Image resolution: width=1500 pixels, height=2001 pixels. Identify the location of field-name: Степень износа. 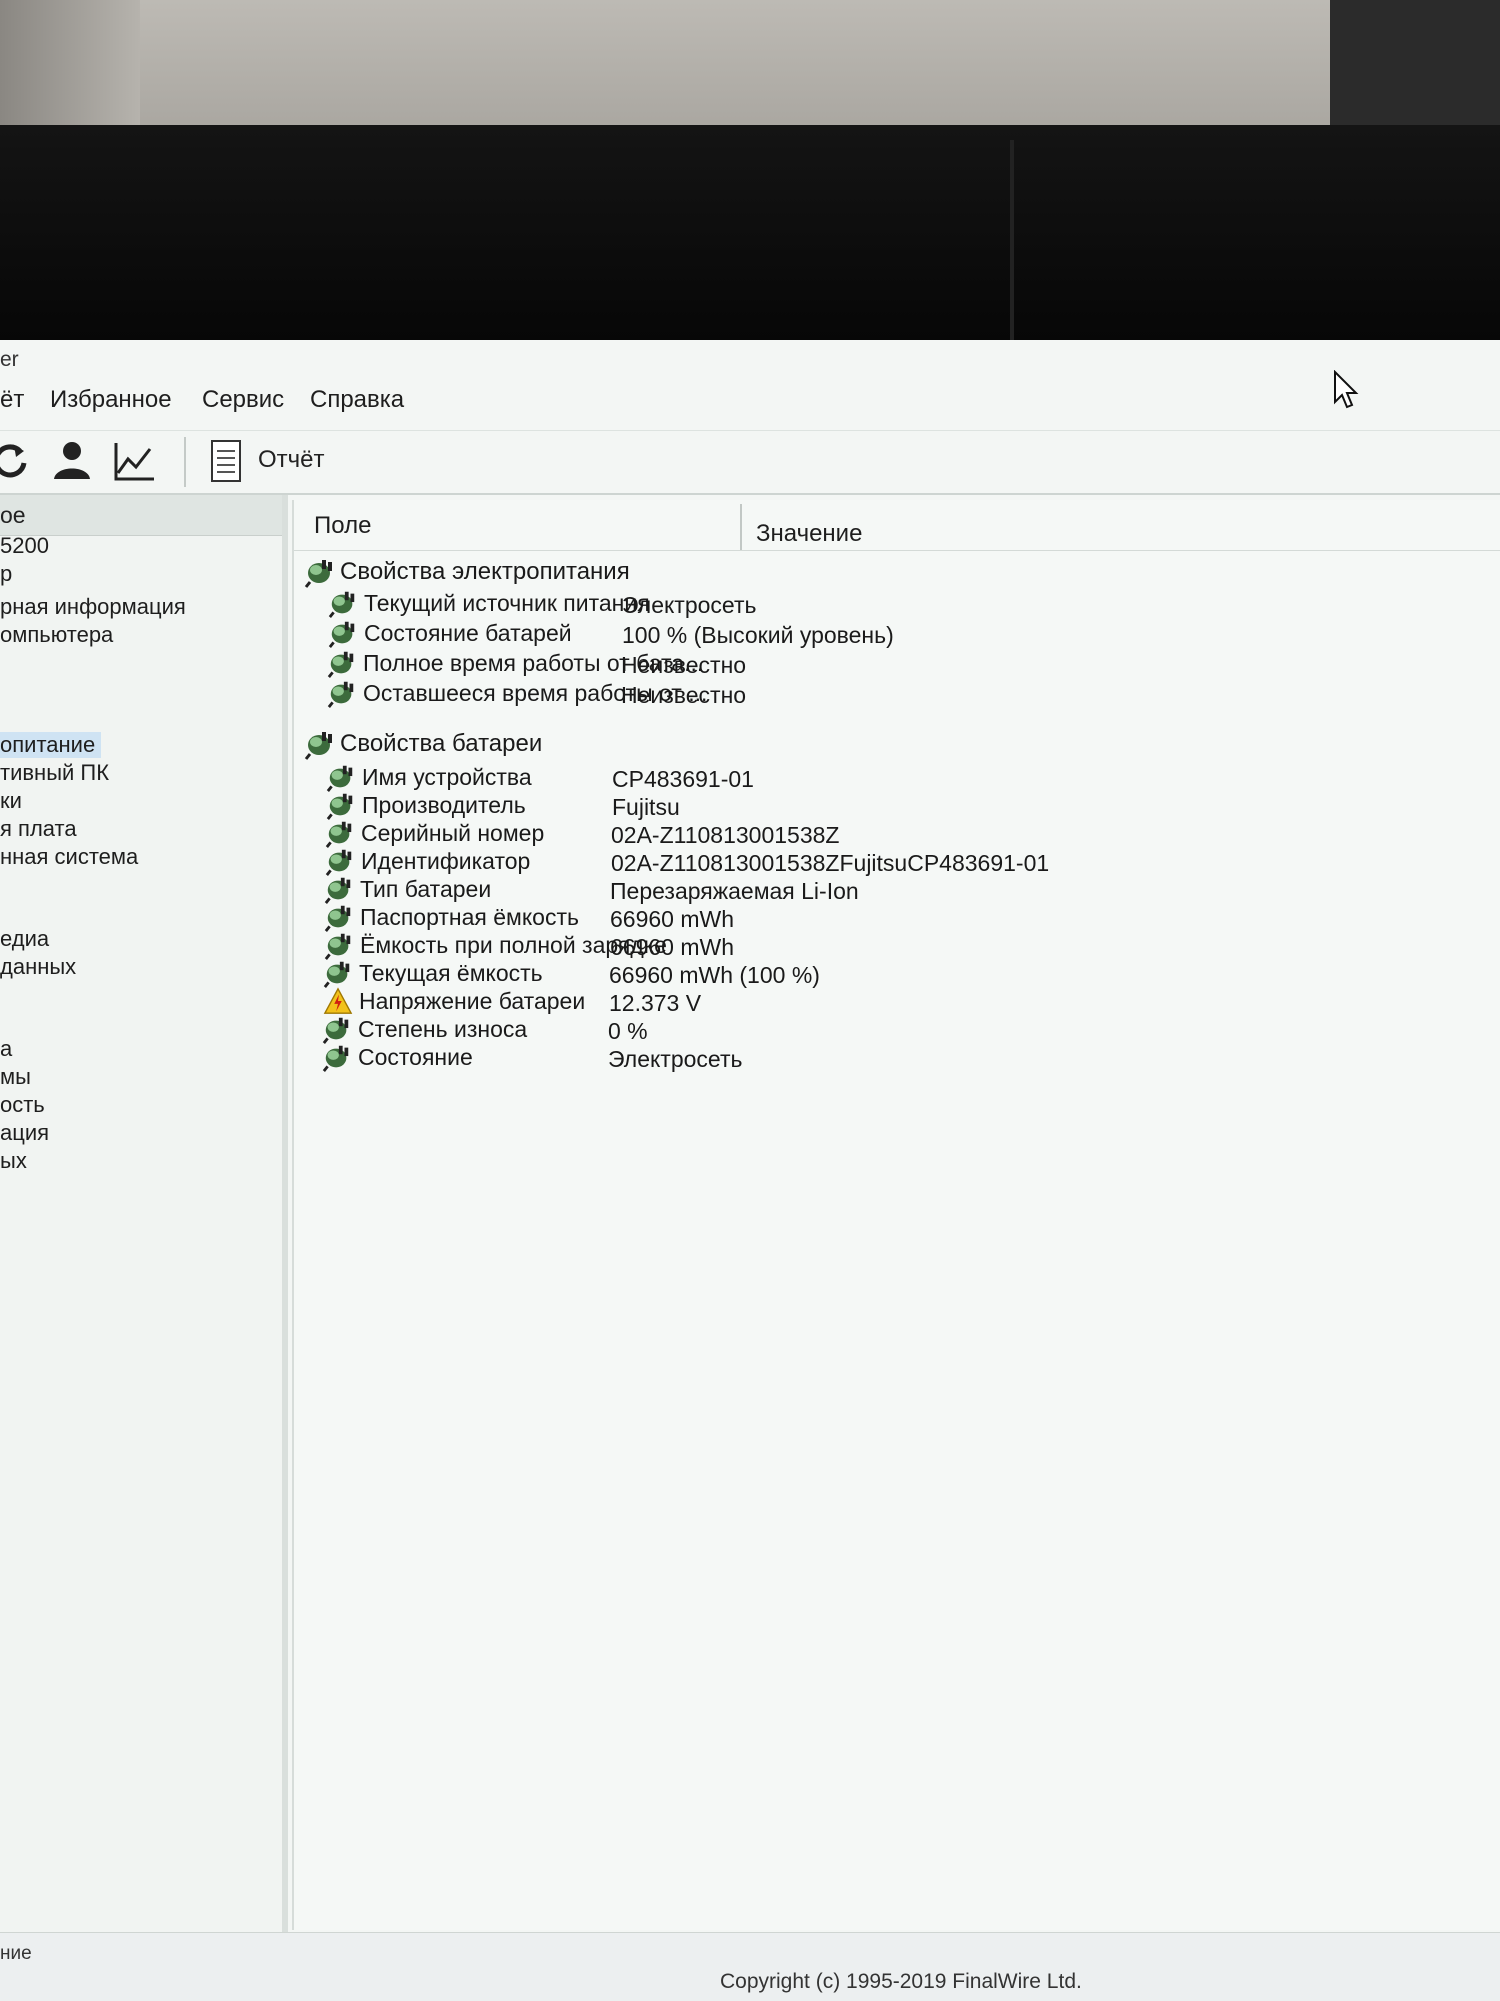
(443, 1029).